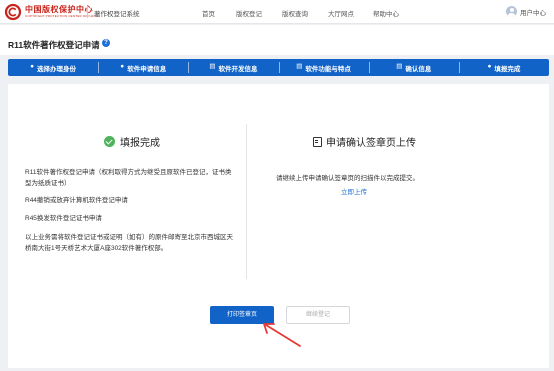  I want to click on check-circle-icon, so click(109, 141).